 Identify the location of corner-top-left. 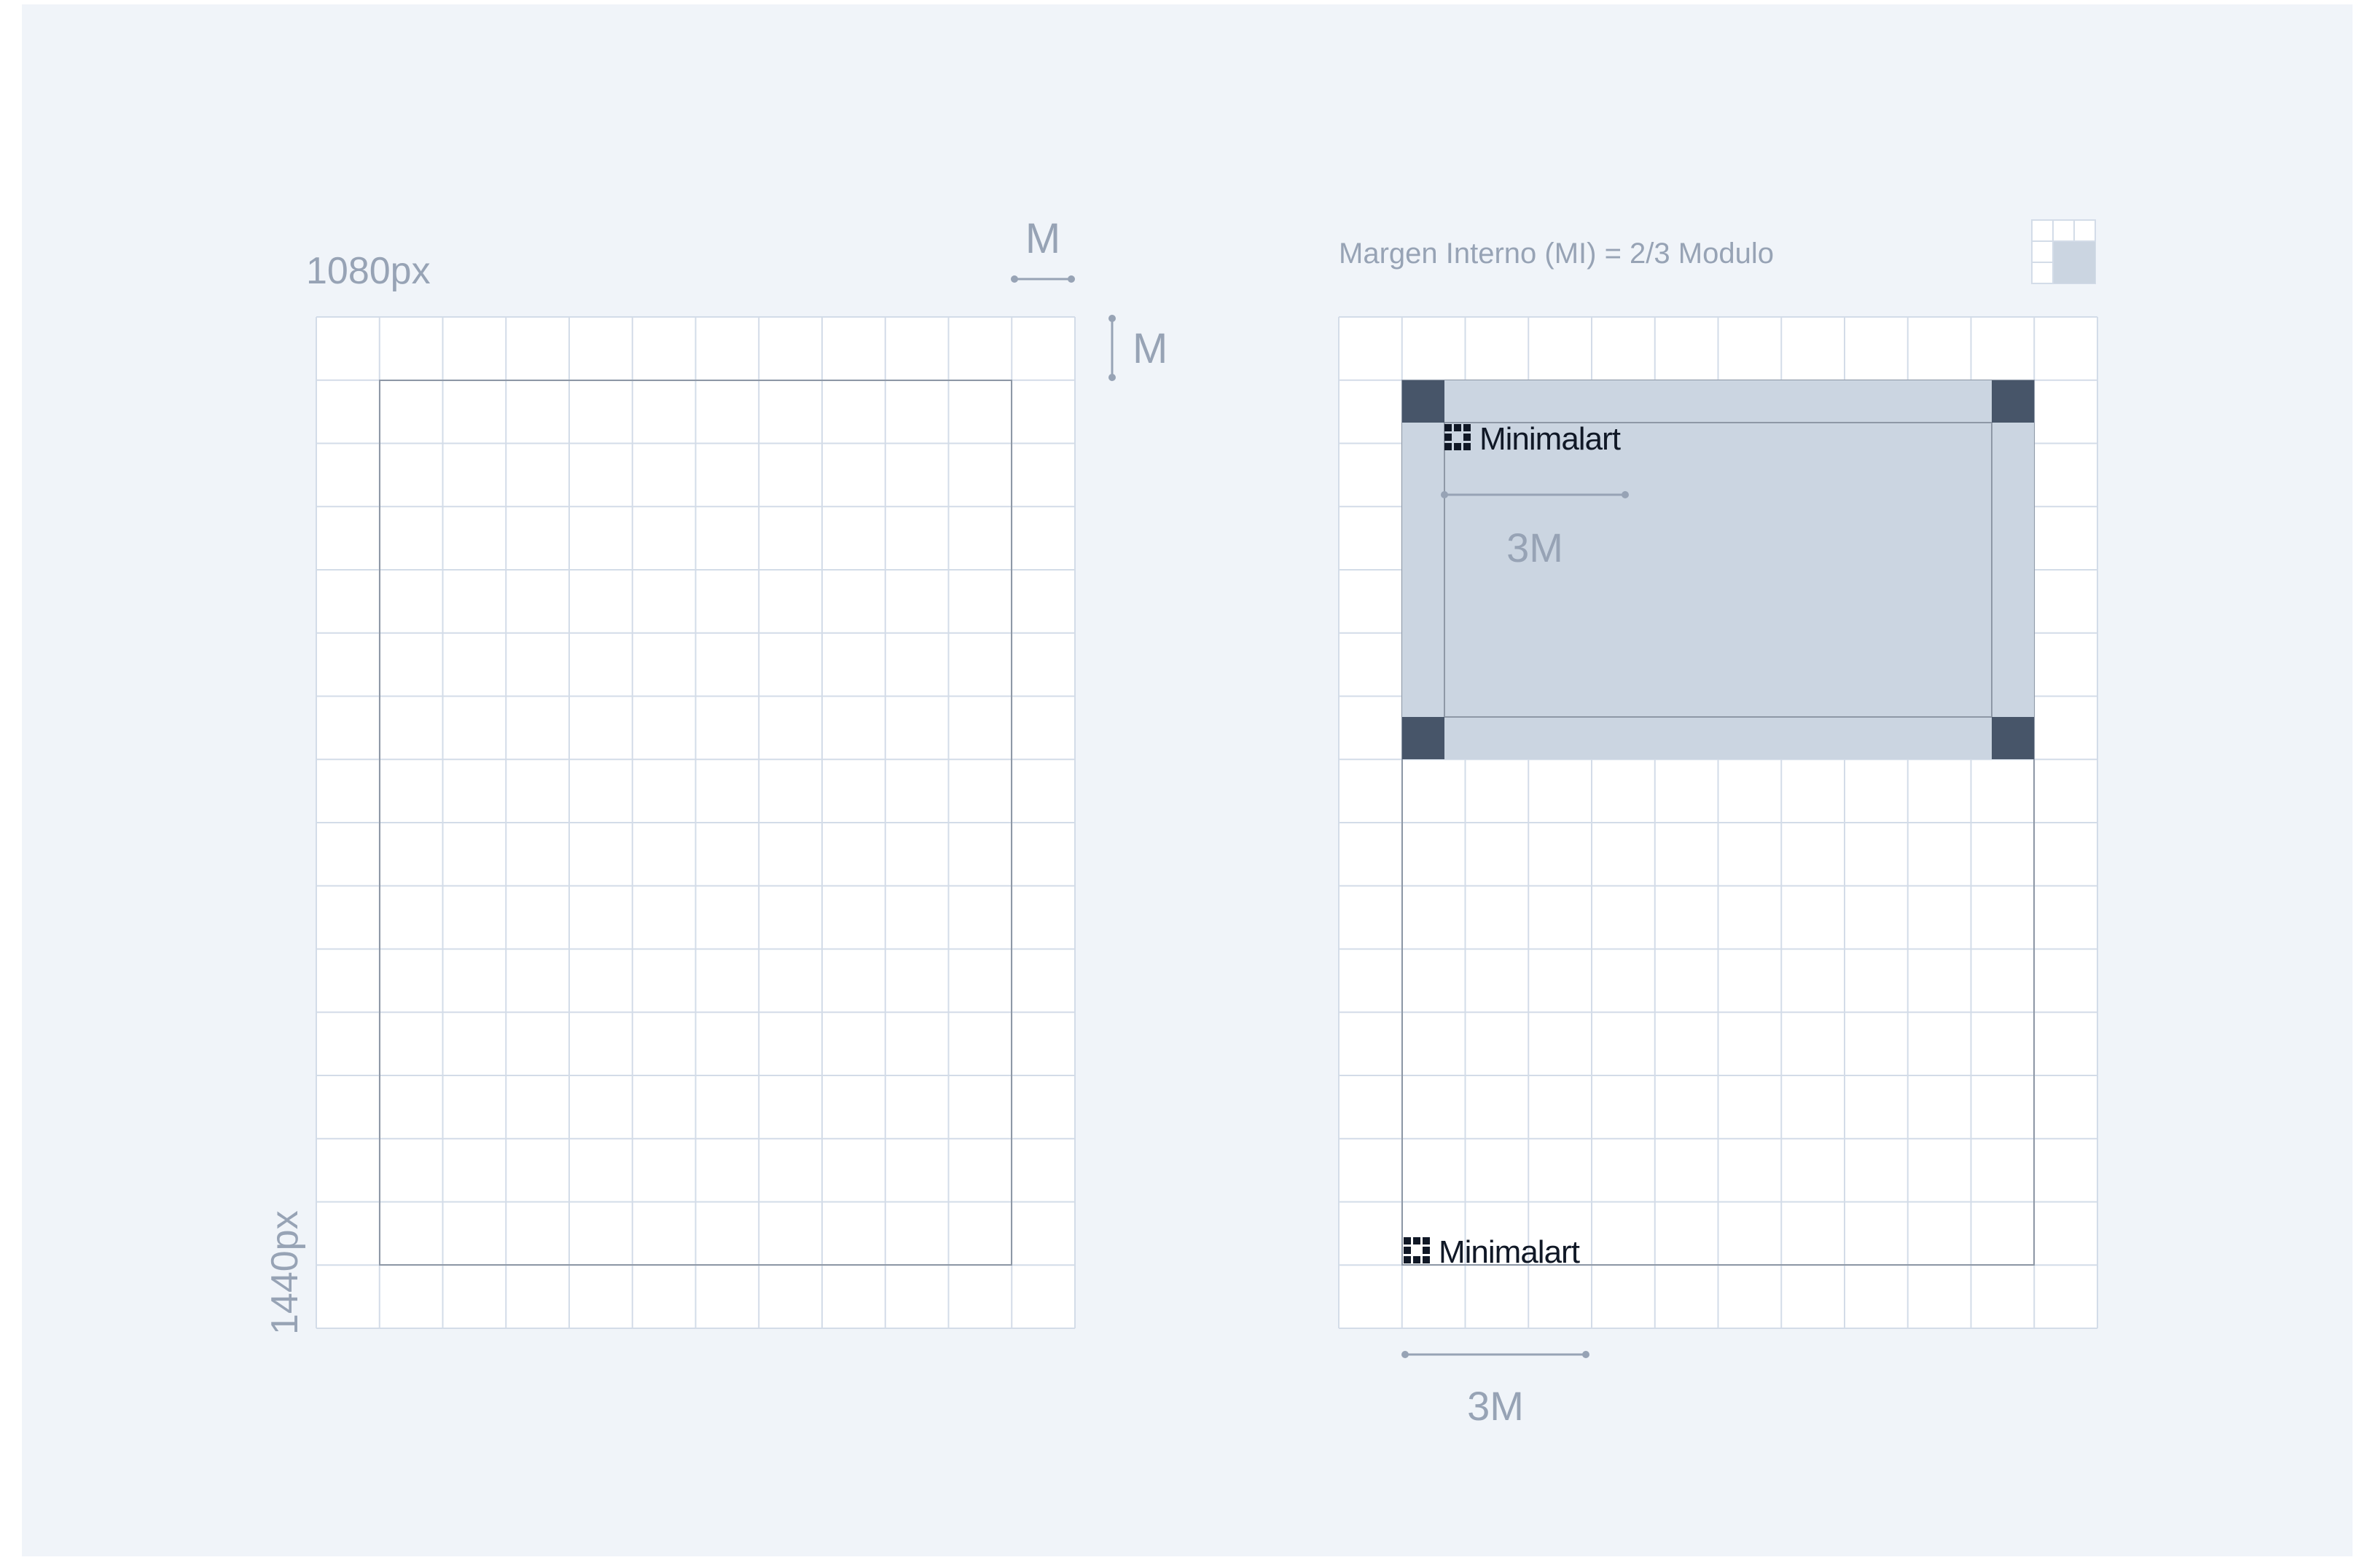
(1423, 401).